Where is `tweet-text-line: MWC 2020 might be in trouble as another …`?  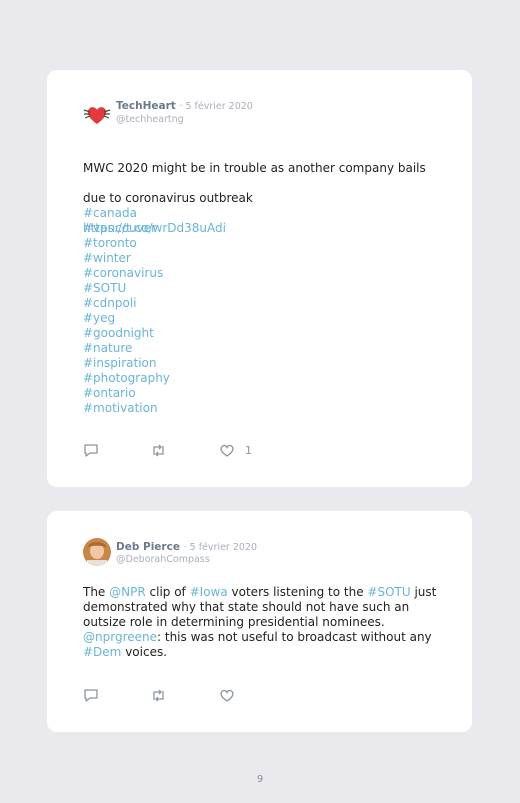 tweet-text-line: MWC 2020 might be in trouble as another … is located at coordinates (254, 168).